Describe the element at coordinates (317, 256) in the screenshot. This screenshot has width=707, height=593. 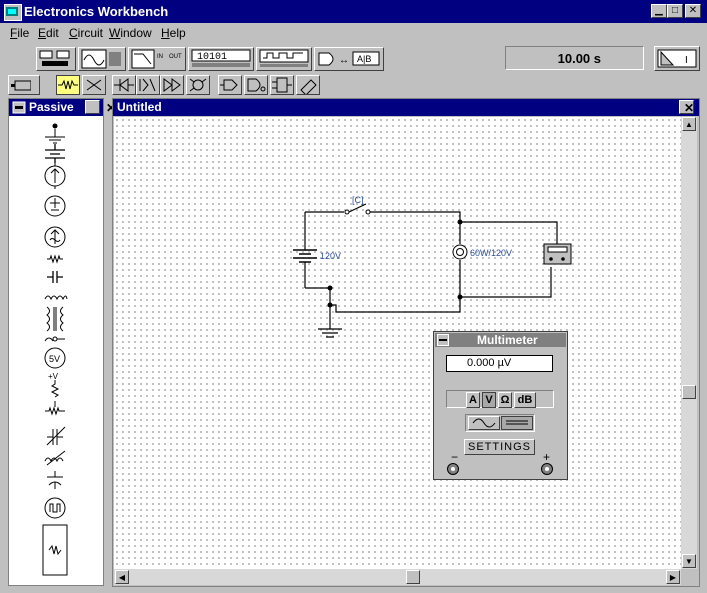
I see `battery-component: 120V` at that location.